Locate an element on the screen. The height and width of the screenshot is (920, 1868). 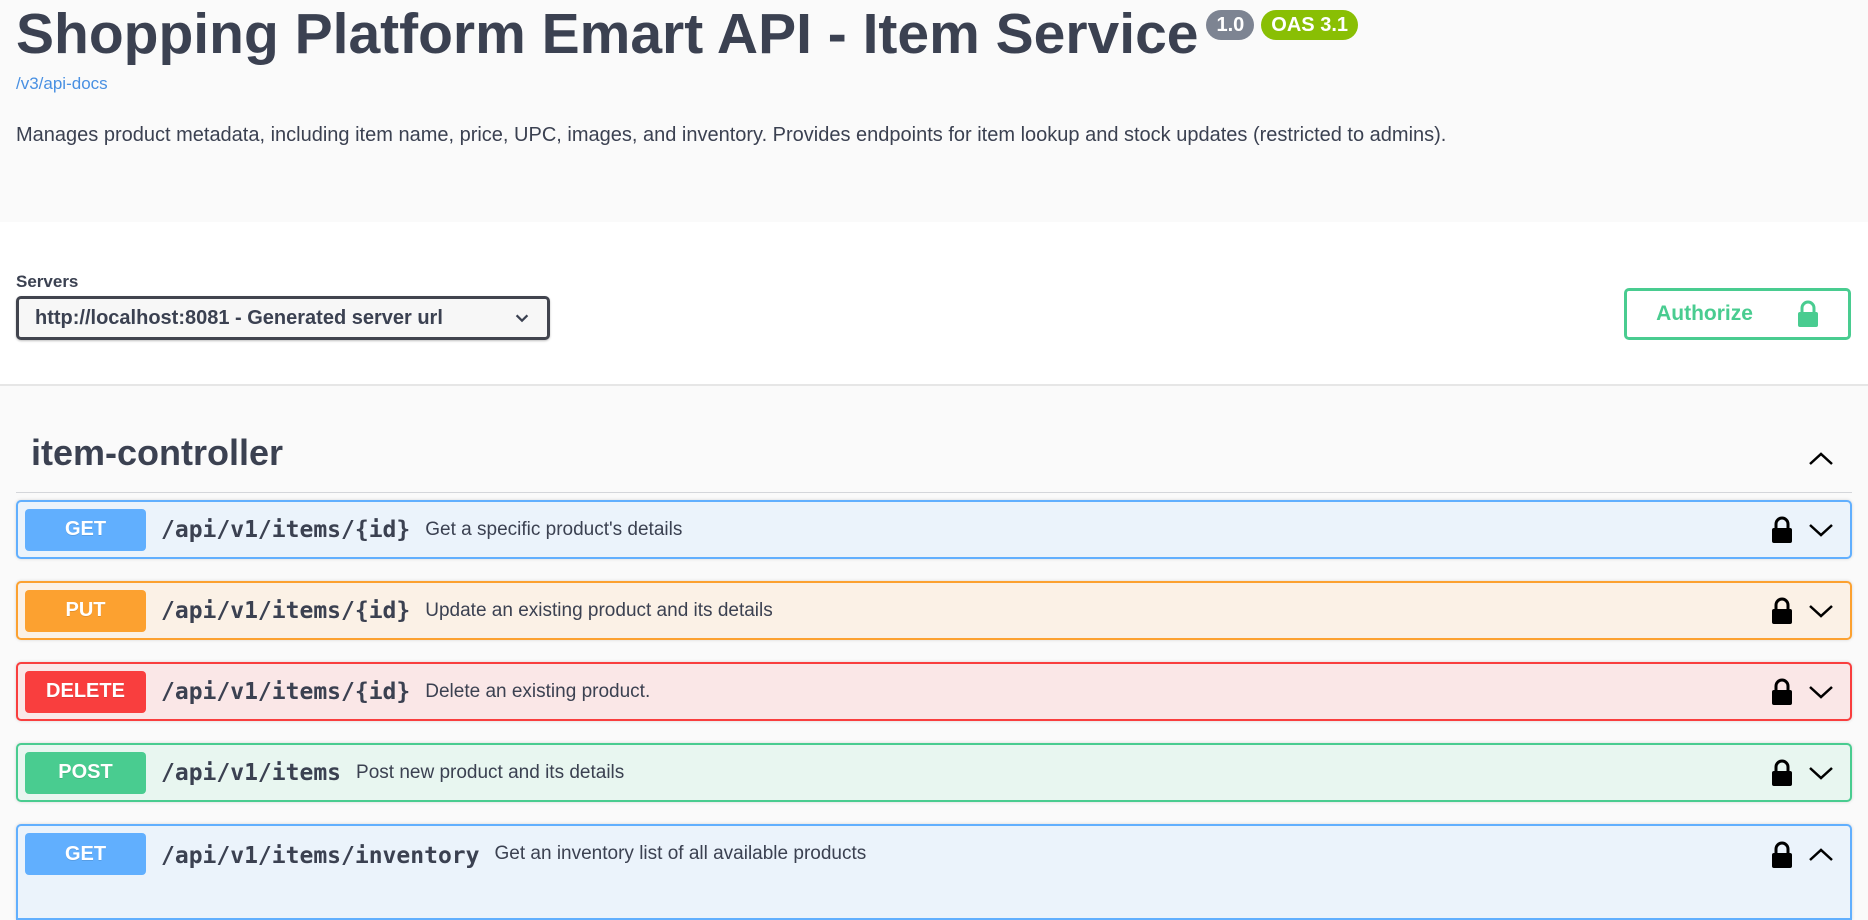
operation-summary: Get a specific product's details is located at coordinates (554, 529).